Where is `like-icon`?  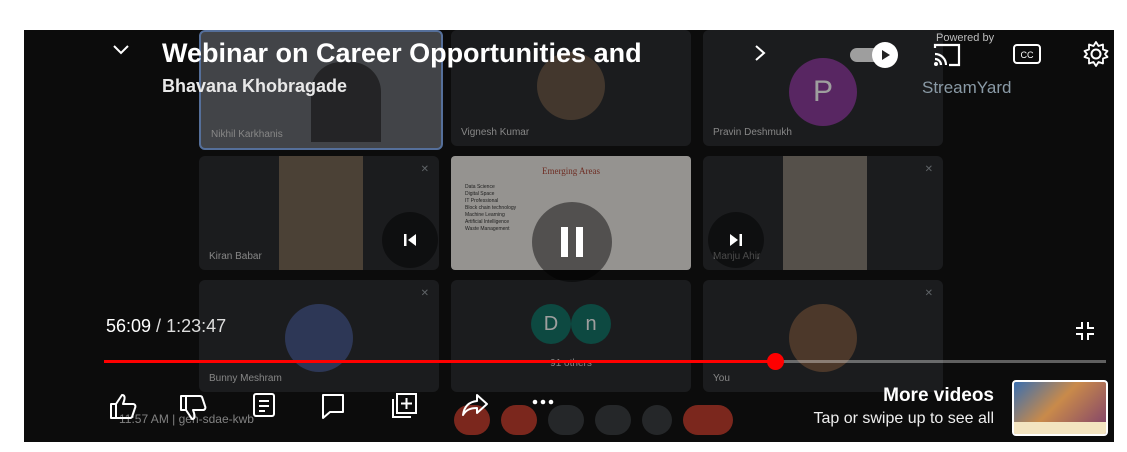
like-icon is located at coordinates (123, 408).